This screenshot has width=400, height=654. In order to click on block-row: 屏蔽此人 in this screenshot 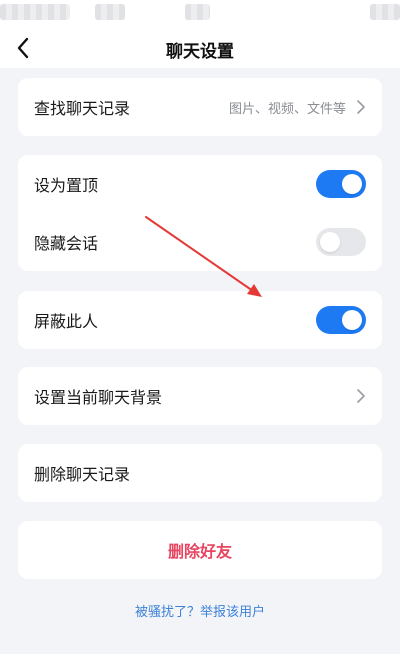, I will do `click(200, 320)`.